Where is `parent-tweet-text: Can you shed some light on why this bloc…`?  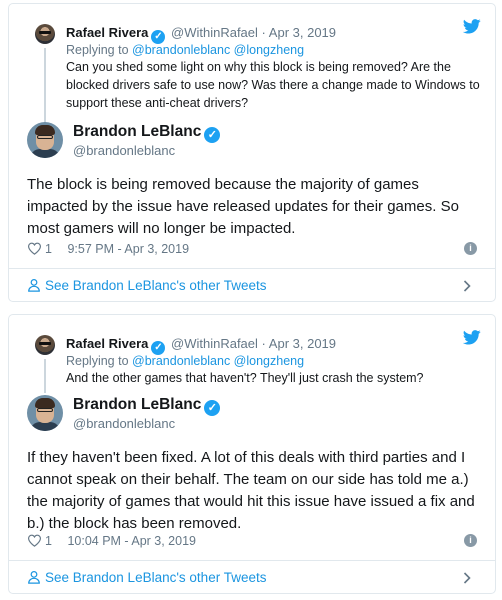
parent-tweet-text: Can you shed some light on why this bloc… is located at coordinates (273, 85).